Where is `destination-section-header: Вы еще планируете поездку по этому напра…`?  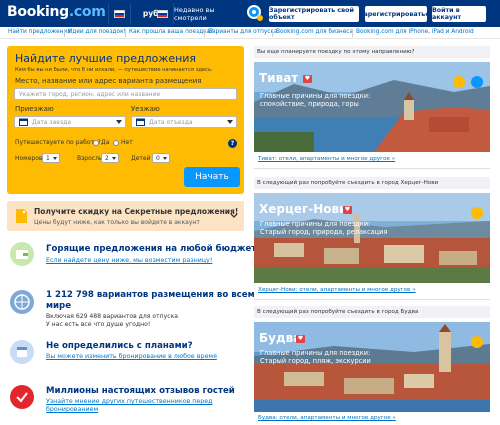
destination-section-header: Вы еще планируете поездку по этому напра… is located at coordinates (372, 52).